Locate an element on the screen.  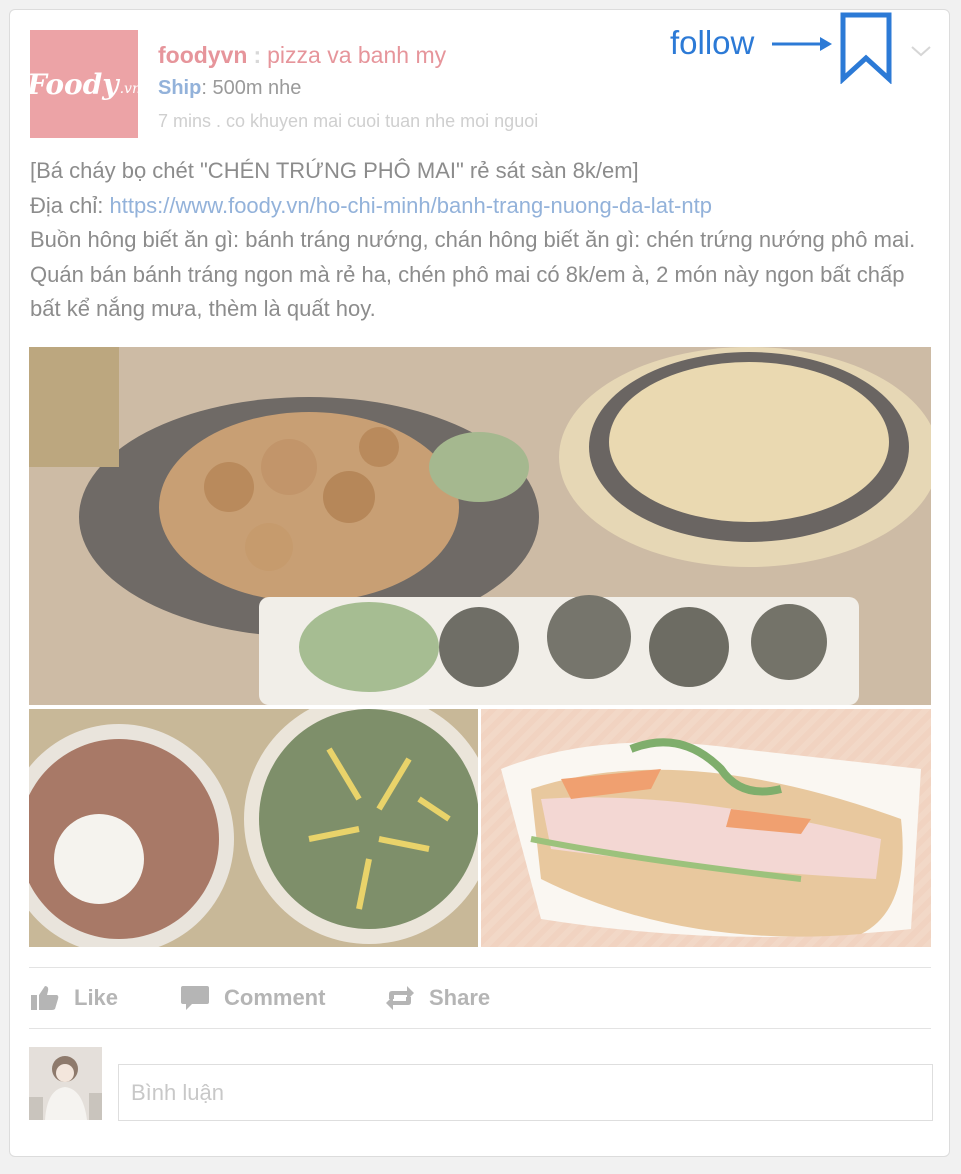
speech-bubble-icon is located at coordinates (195, 998).